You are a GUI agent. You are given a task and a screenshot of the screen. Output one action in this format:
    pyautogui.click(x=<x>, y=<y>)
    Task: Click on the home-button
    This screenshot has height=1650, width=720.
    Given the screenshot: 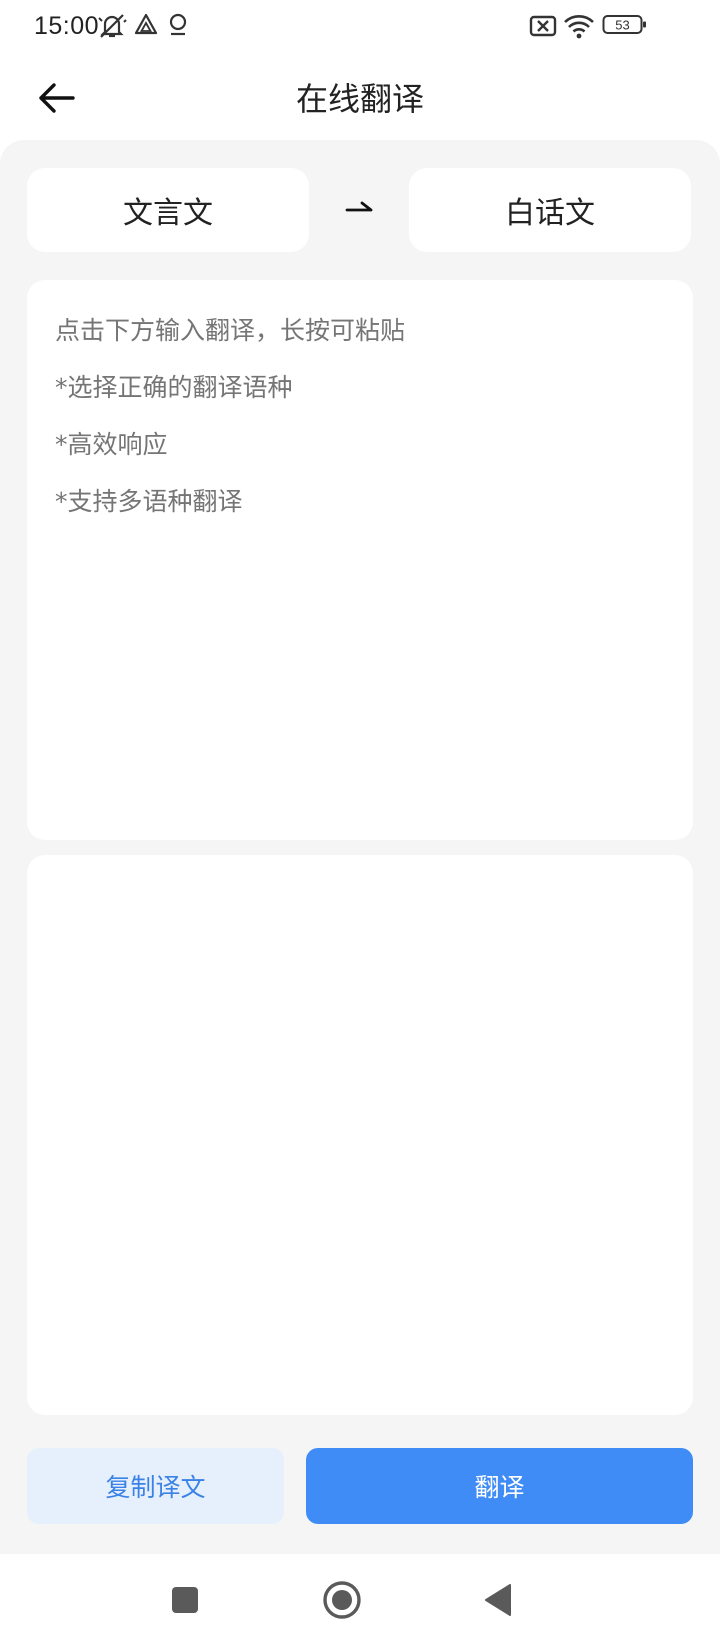 What is the action you would take?
    pyautogui.click(x=342, y=1602)
    